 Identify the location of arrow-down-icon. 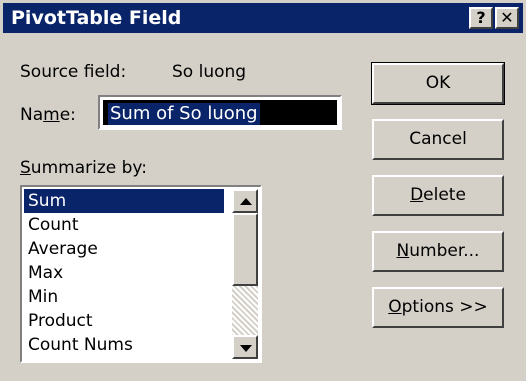
(246, 348).